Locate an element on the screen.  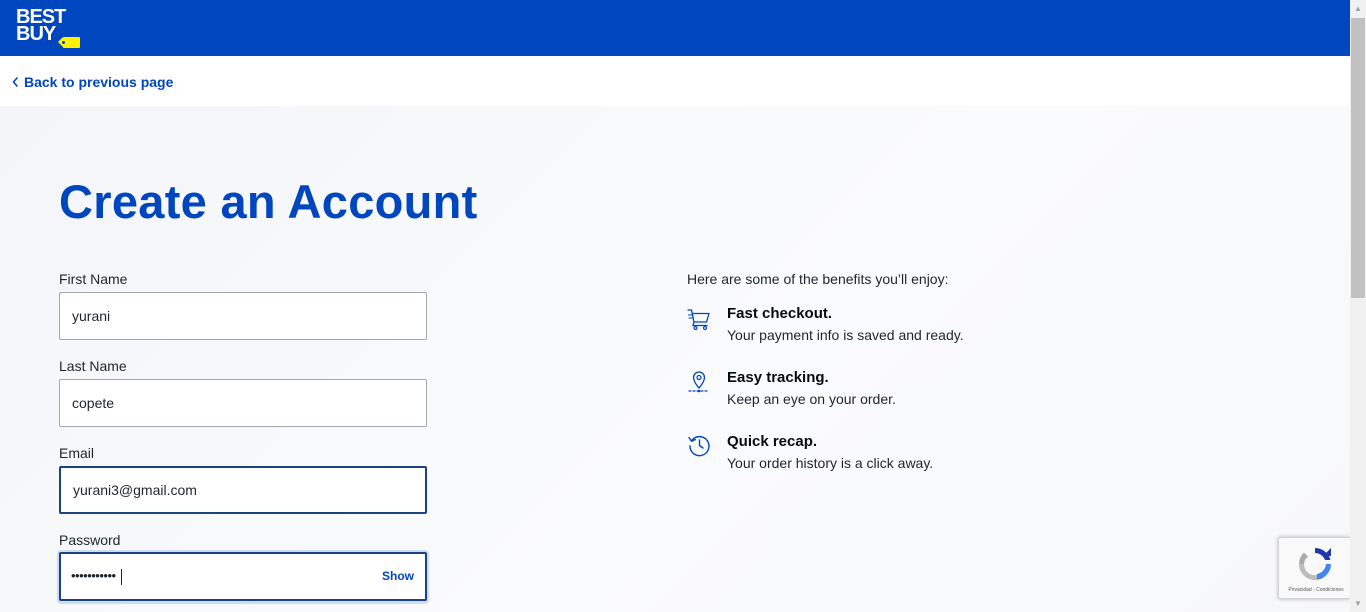
scroll-down-arrow-icon: ▼ is located at coordinates (1358, 603).